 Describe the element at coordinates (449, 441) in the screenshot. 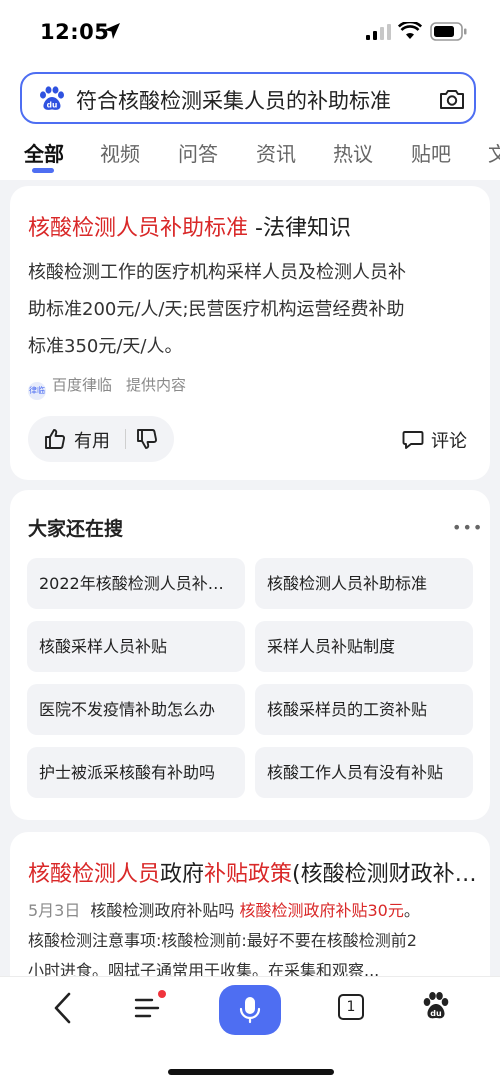

I see `comment-label: 评论` at that location.